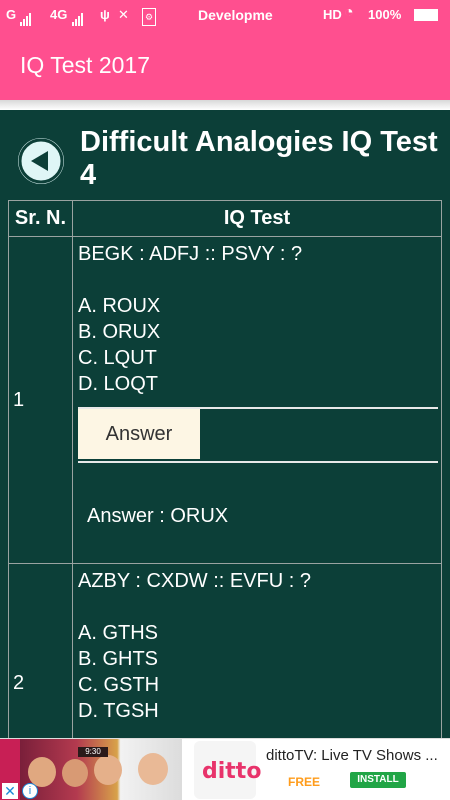 This screenshot has height=800, width=450. I want to click on ad-price: FREE, so click(304, 782).